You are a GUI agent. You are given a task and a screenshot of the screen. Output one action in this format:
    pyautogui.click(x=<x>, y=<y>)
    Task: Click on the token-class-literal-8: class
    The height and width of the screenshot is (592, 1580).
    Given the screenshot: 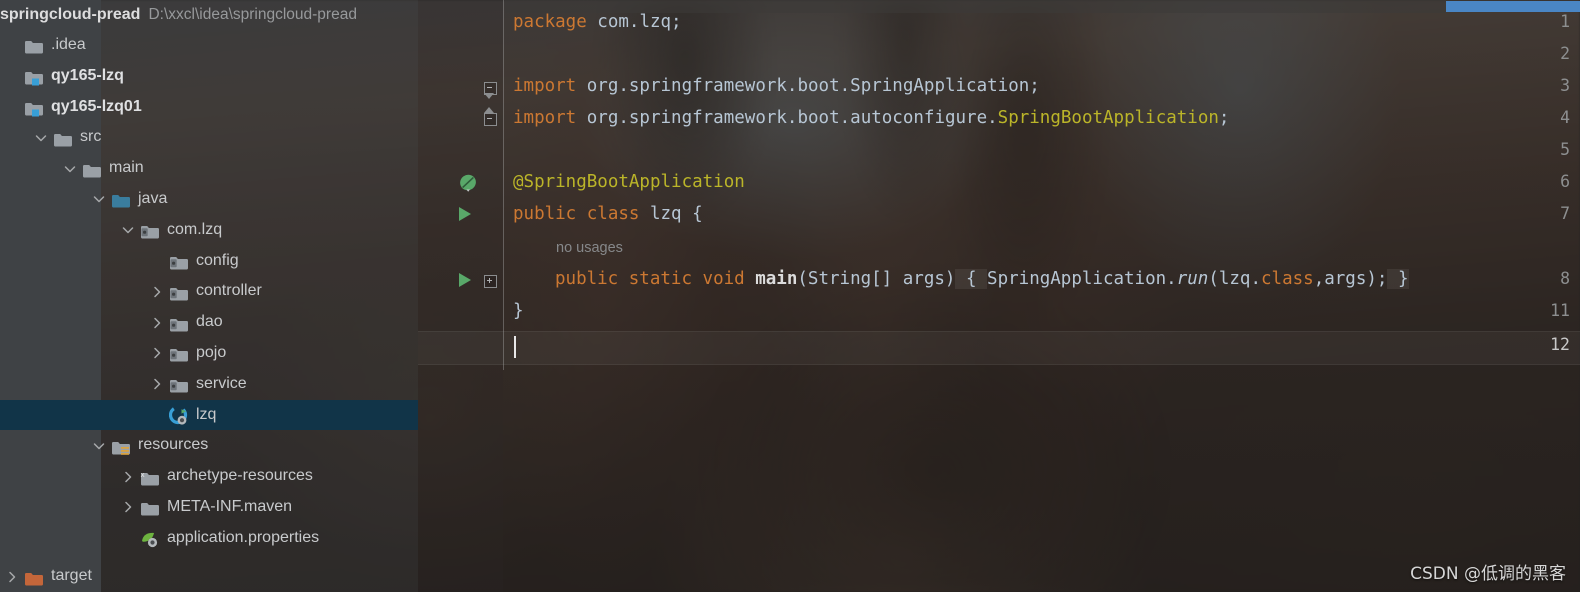 What is the action you would take?
    pyautogui.click(x=1287, y=279)
    